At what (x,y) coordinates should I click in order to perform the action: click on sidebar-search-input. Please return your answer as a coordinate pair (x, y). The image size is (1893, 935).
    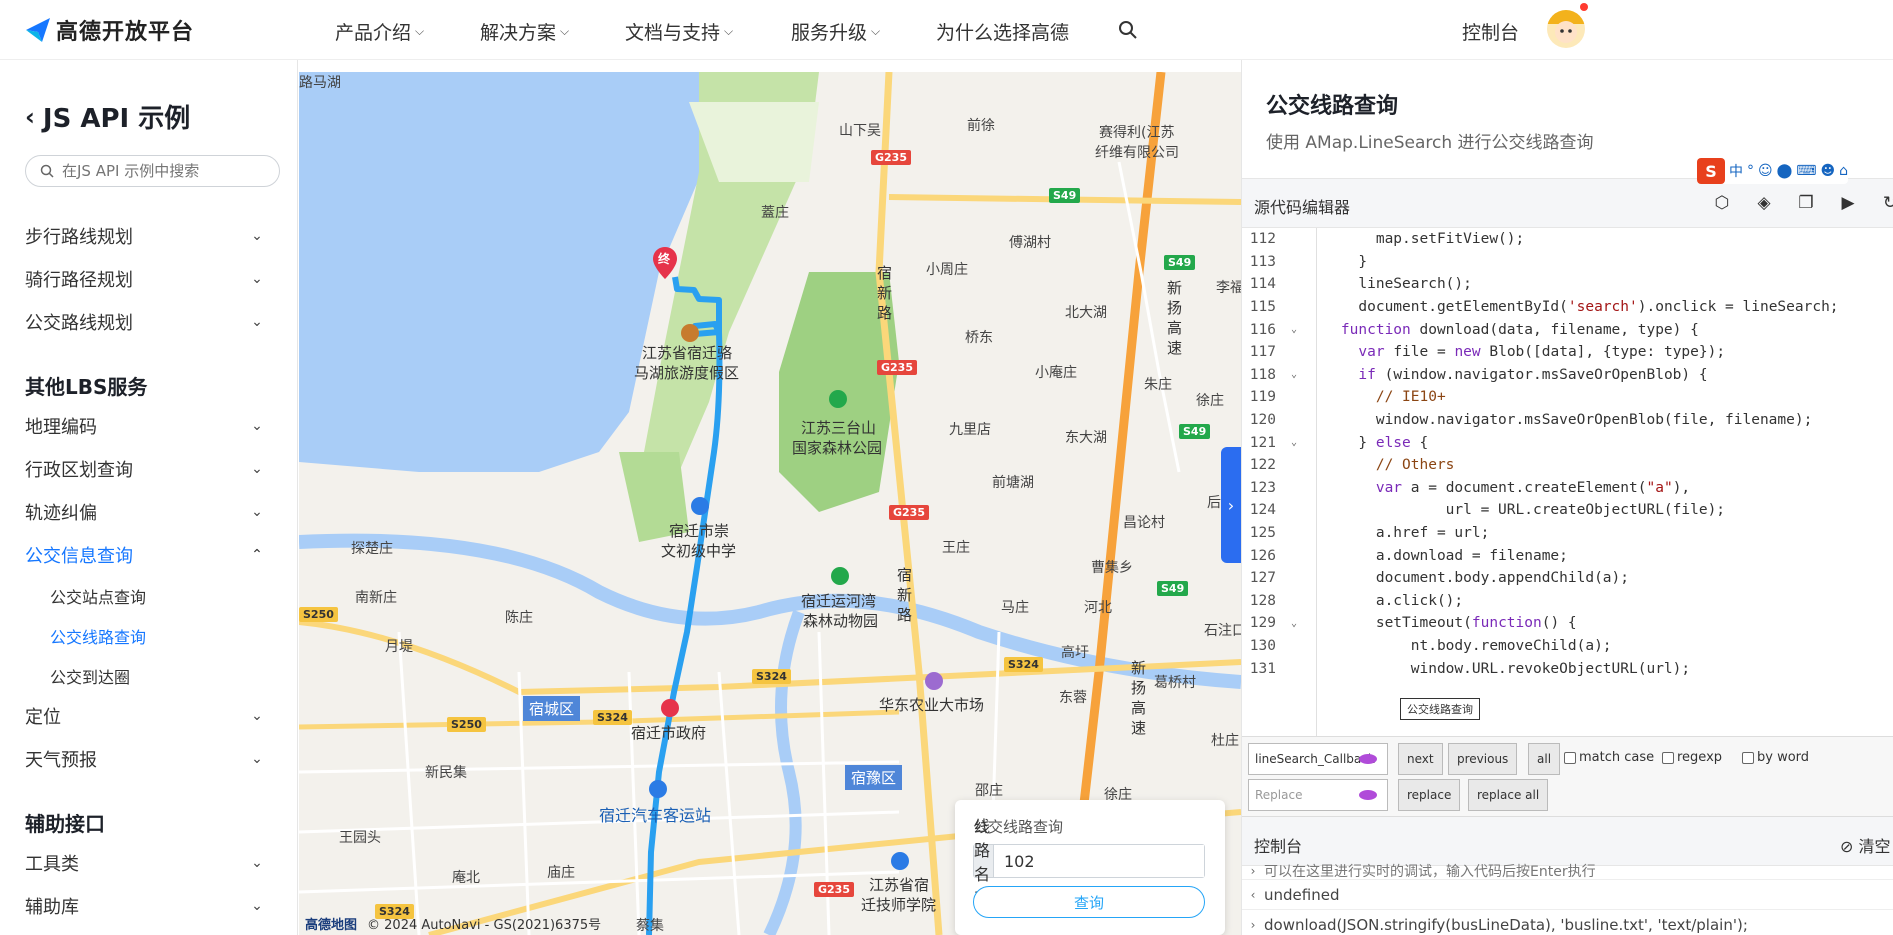
    Looking at the image, I should click on (162, 171).